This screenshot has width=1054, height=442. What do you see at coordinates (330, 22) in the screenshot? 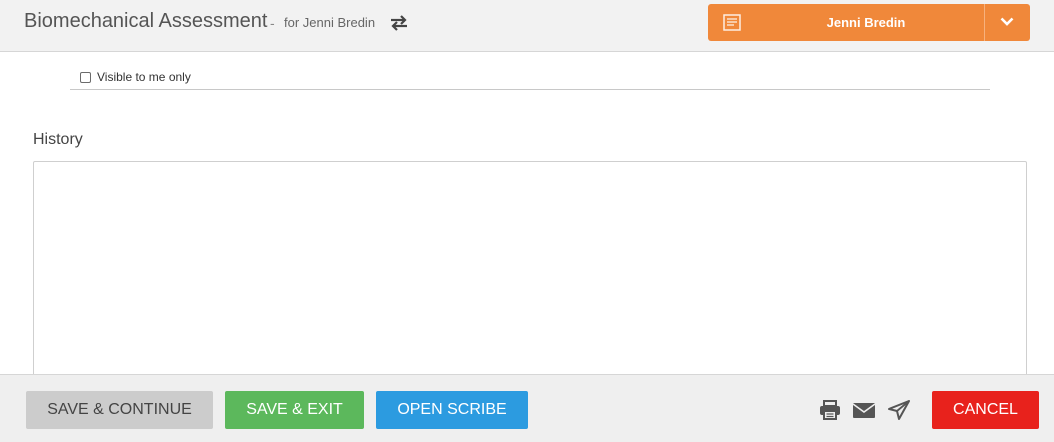
I see `patient-subtitle: for Jenni Bredin` at bounding box center [330, 22].